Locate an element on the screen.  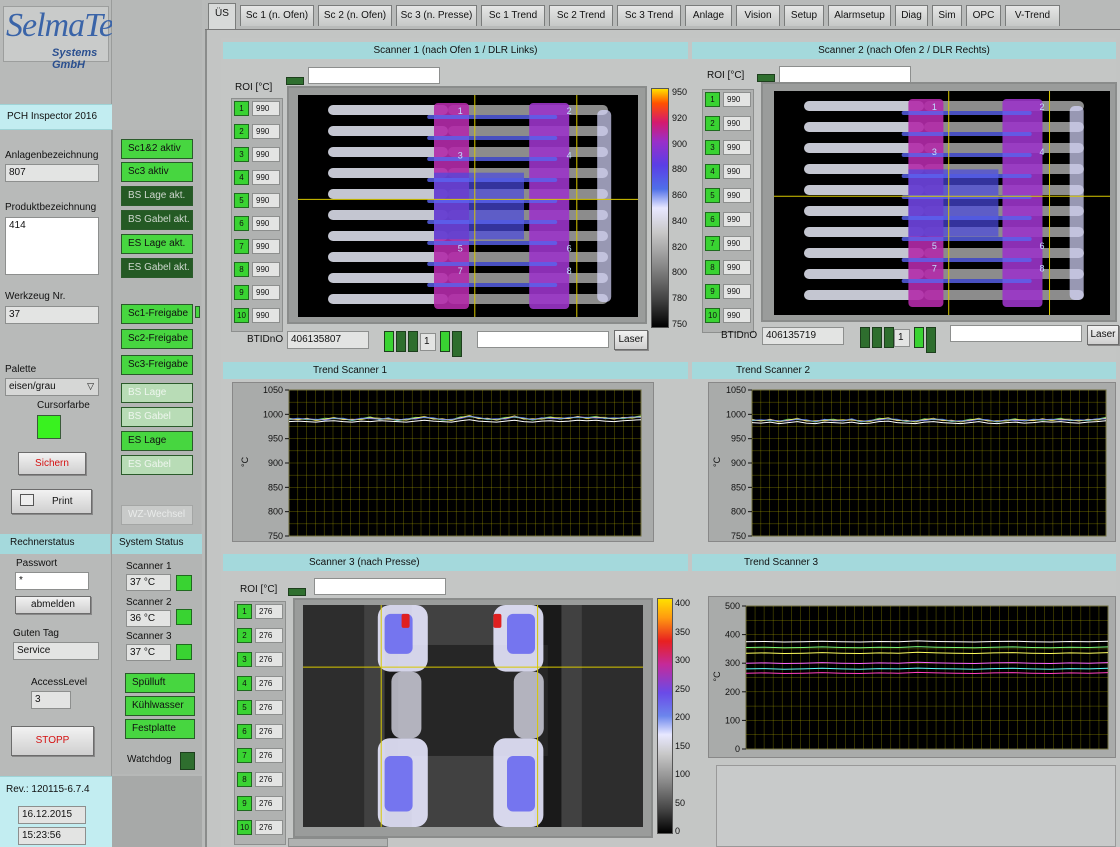
scanner3-roi-button-2: 2 is located at coordinates (244, 635).